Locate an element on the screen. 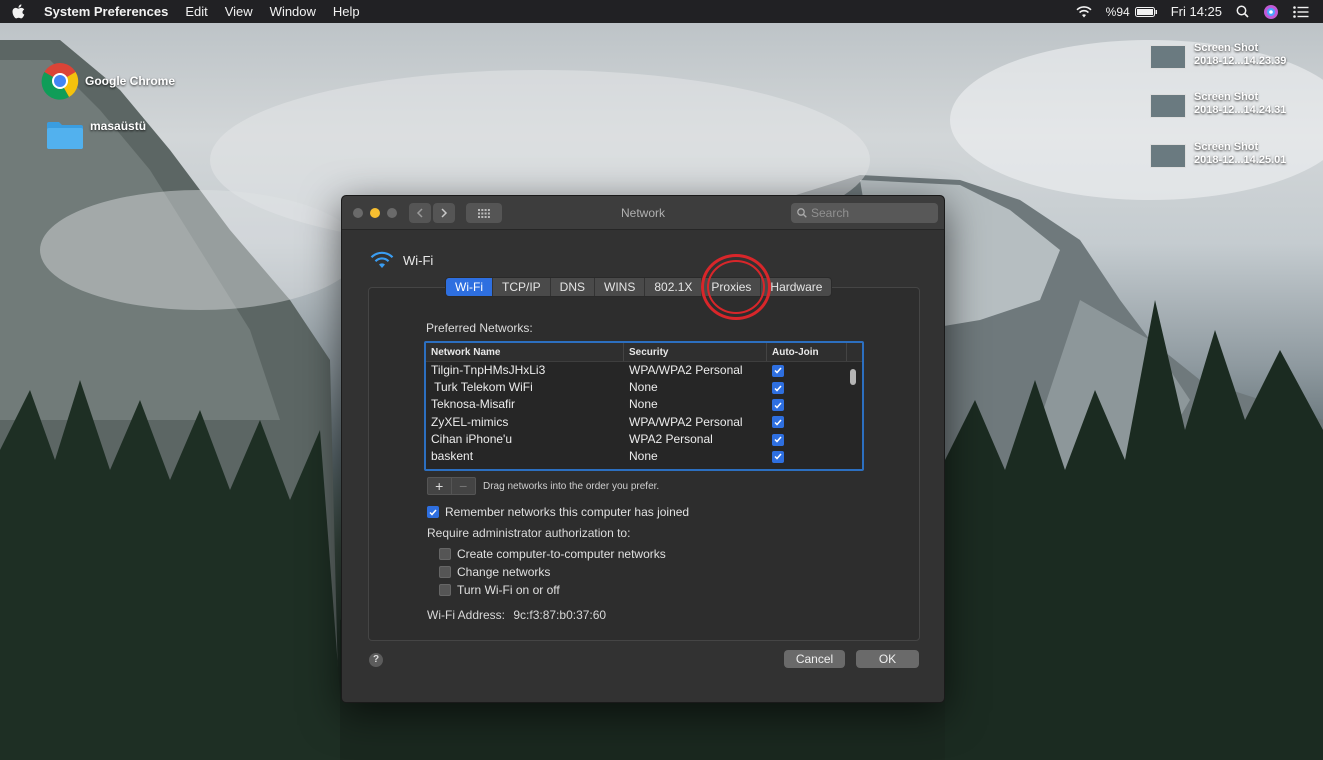 The width and height of the screenshot is (1323, 760). table-row: Teknosa-Misafir None is located at coordinates (644, 404).